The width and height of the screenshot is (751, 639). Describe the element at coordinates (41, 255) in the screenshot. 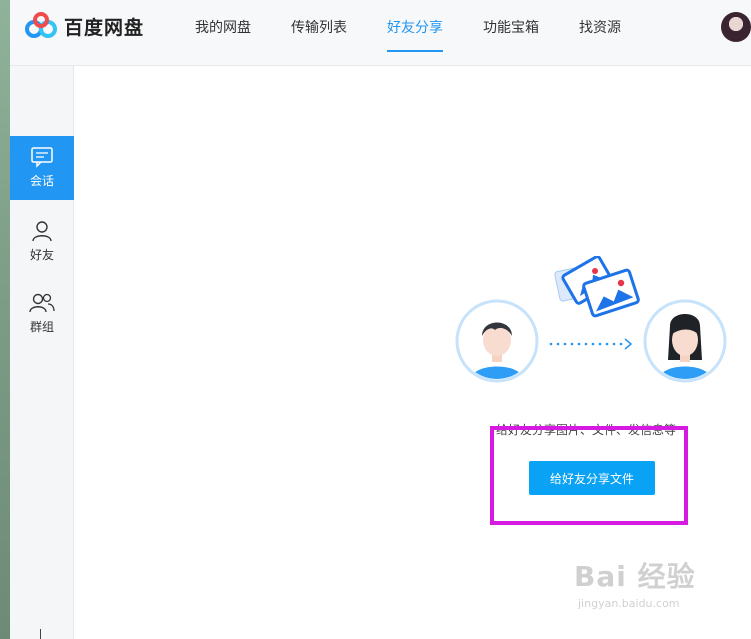

I see `sidebar-item-label: 好友` at that location.